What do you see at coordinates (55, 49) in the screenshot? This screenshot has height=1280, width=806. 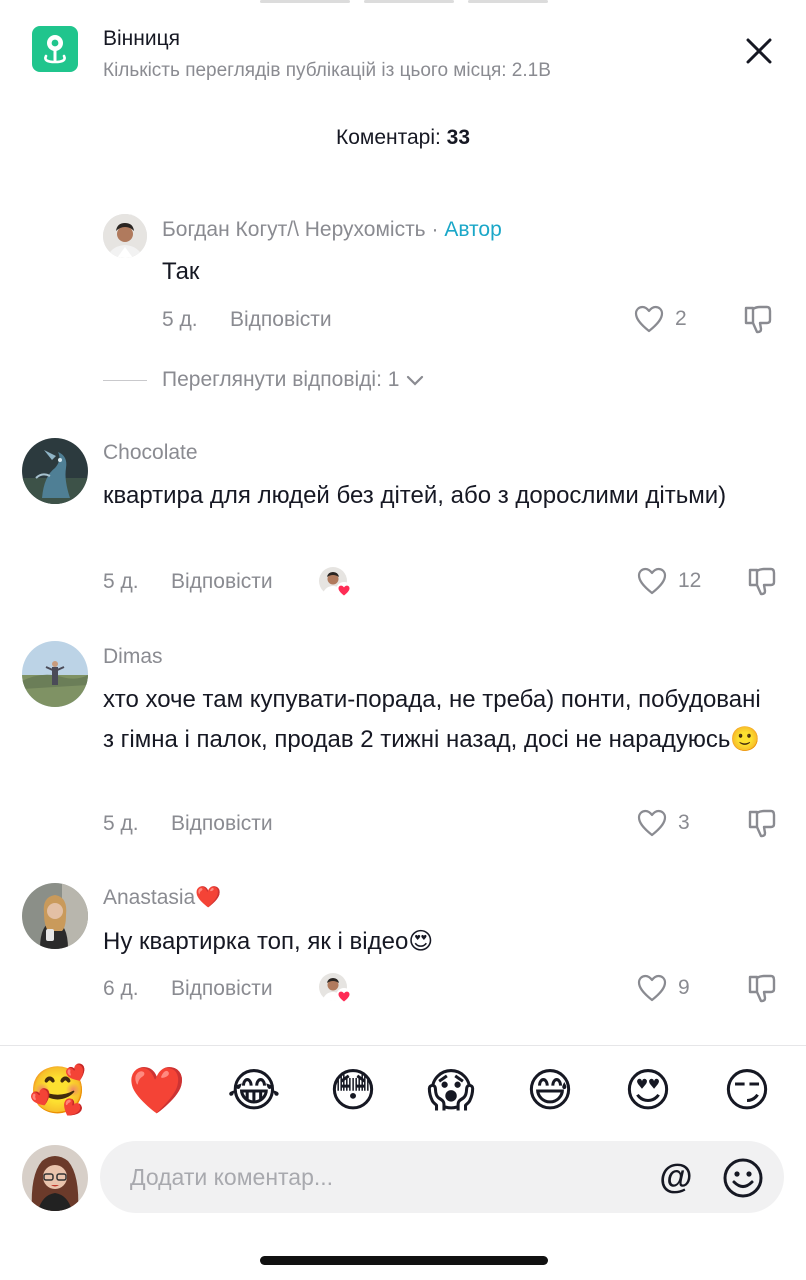 I see `location-pin-icon` at bounding box center [55, 49].